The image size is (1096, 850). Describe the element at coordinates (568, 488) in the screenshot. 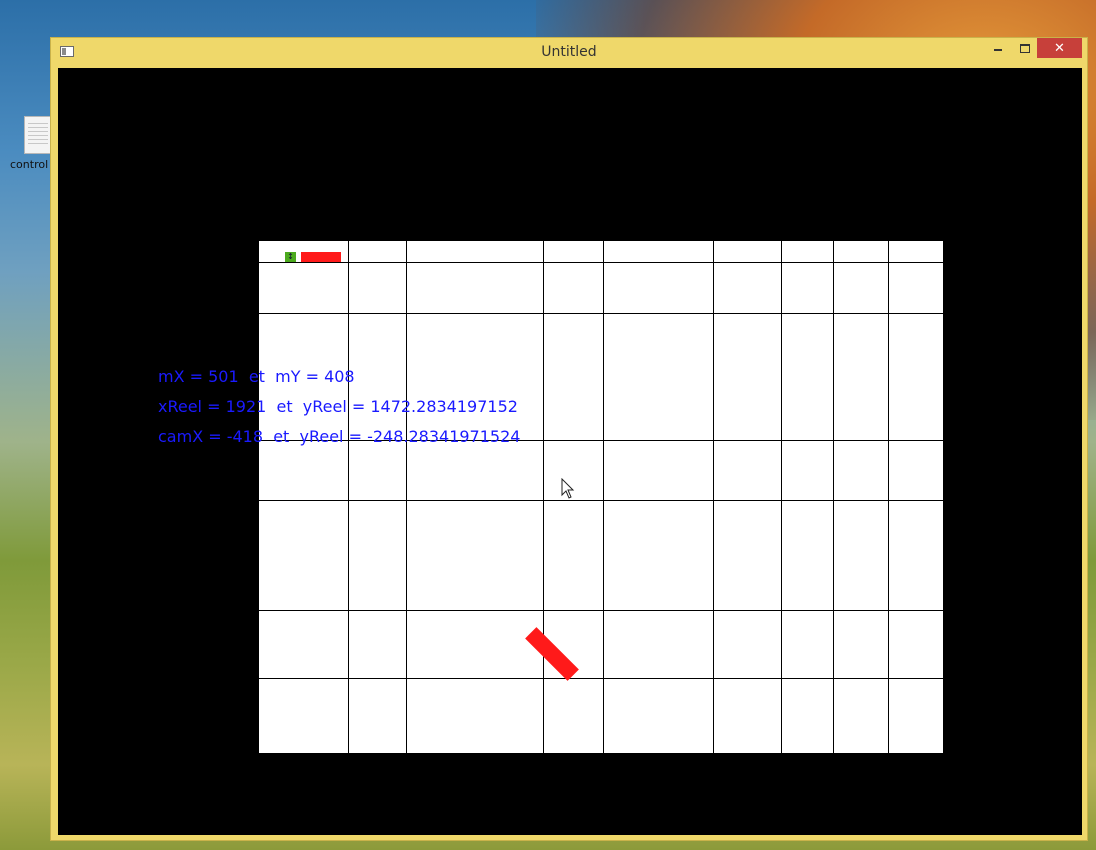

I see `mouse-cursor-icon` at that location.